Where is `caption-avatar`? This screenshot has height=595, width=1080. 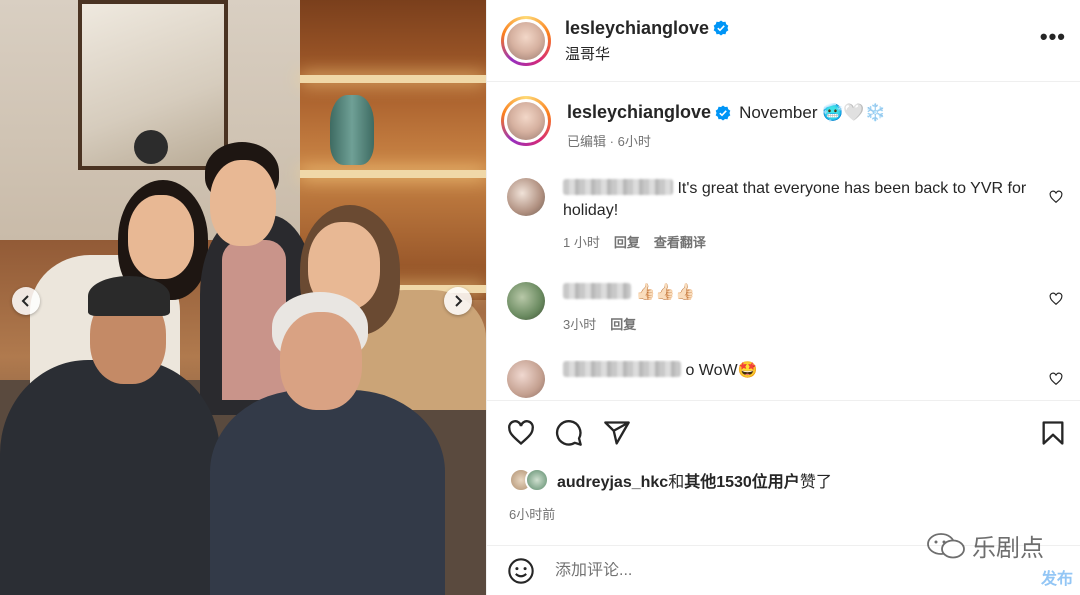
caption-avatar is located at coordinates (526, 121).